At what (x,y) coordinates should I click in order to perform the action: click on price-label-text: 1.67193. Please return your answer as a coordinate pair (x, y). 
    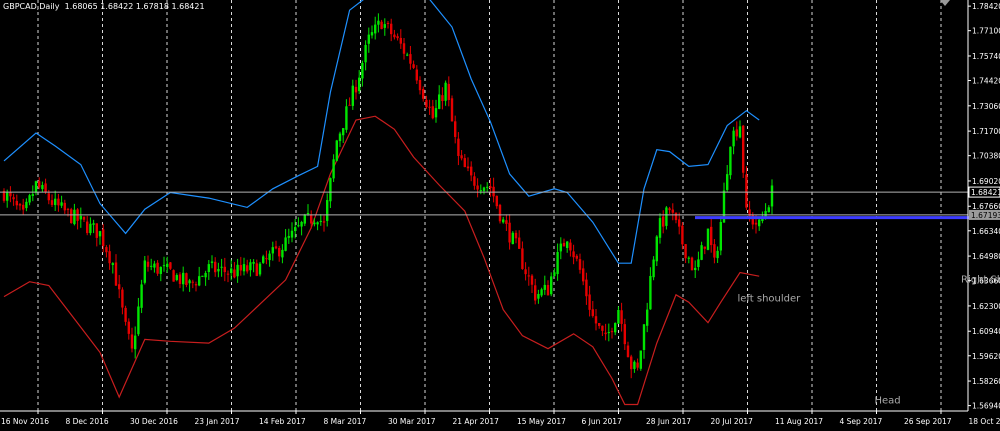
    Looking at the image, I should click on (985, 215).